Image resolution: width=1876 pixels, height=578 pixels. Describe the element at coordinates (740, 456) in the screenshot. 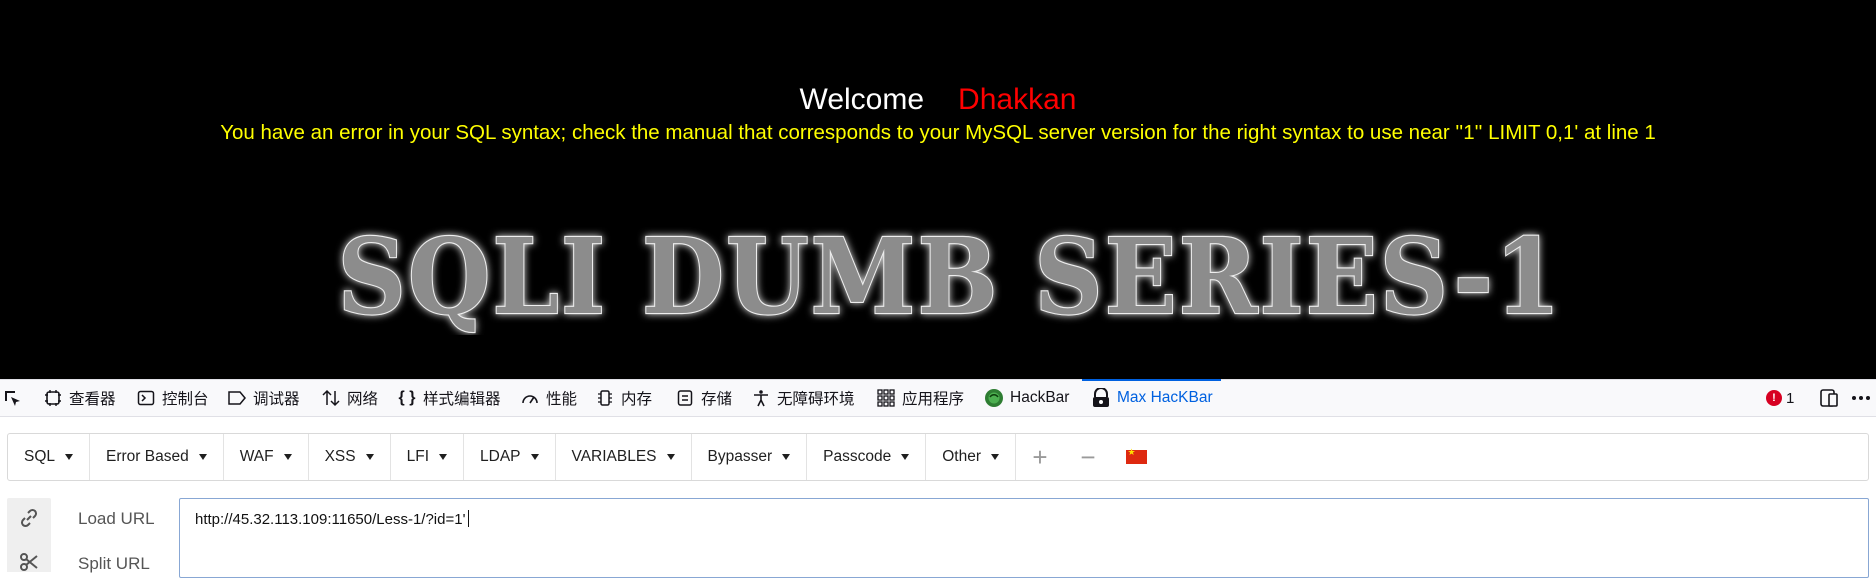

I see `menu-label: Bypasser` at that location.